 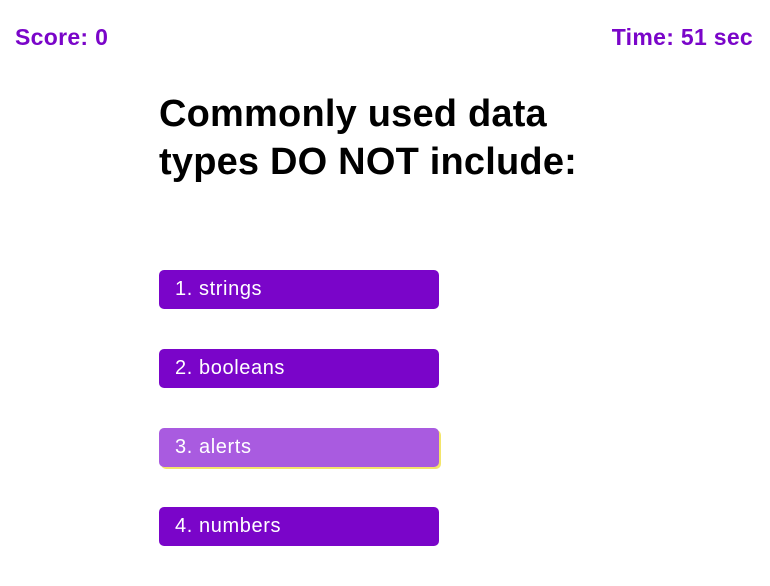 I want to click on answer-button-1: 1. strings, so click(x=299, y=289).